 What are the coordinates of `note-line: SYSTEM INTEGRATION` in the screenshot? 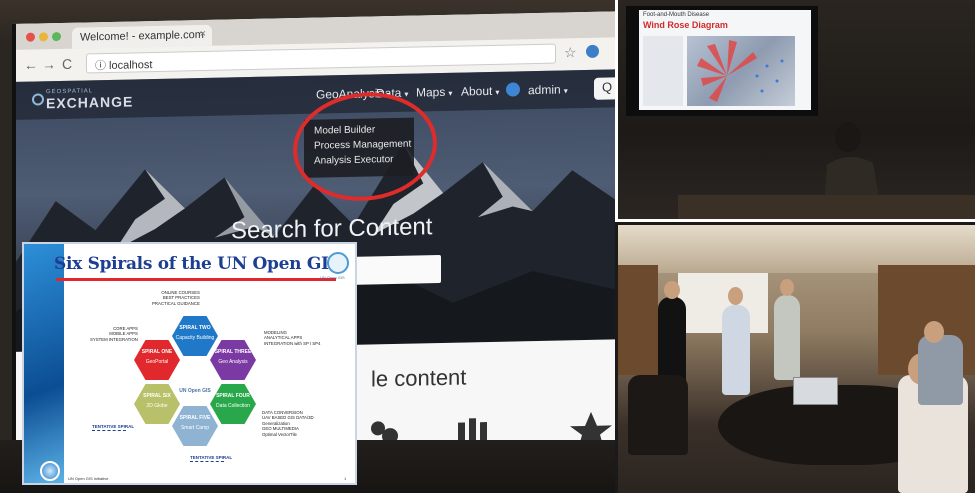 It's located at (114, 339).